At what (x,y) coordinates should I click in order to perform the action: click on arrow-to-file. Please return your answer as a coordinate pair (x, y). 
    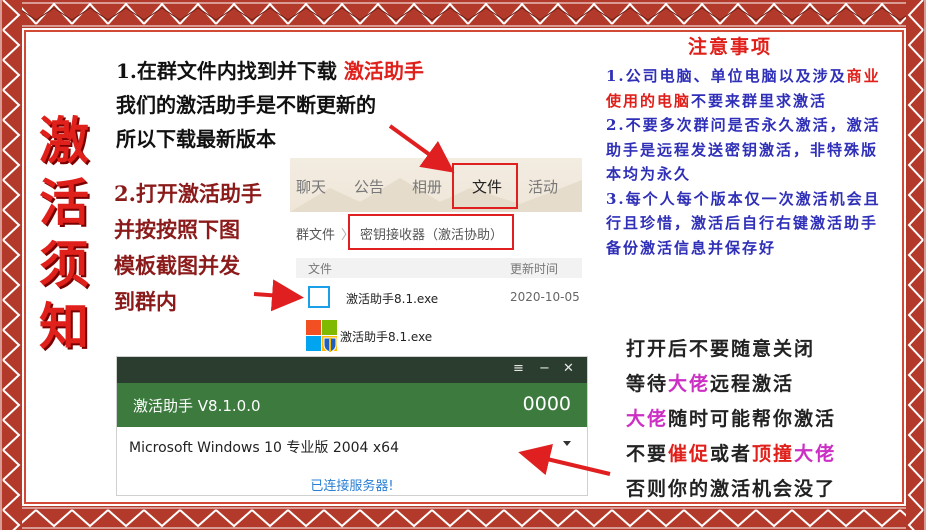
    Looking at the image, I should click on (278, 295).